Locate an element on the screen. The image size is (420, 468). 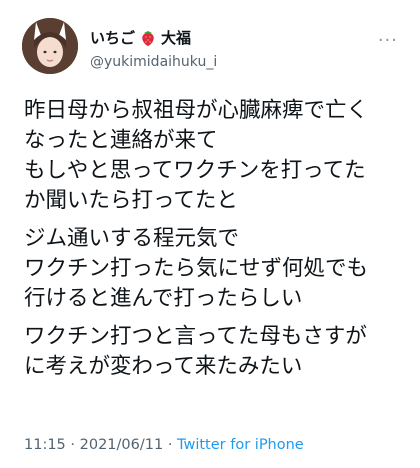
tweet-time: 11:15 is located at coordinates (45, 445).